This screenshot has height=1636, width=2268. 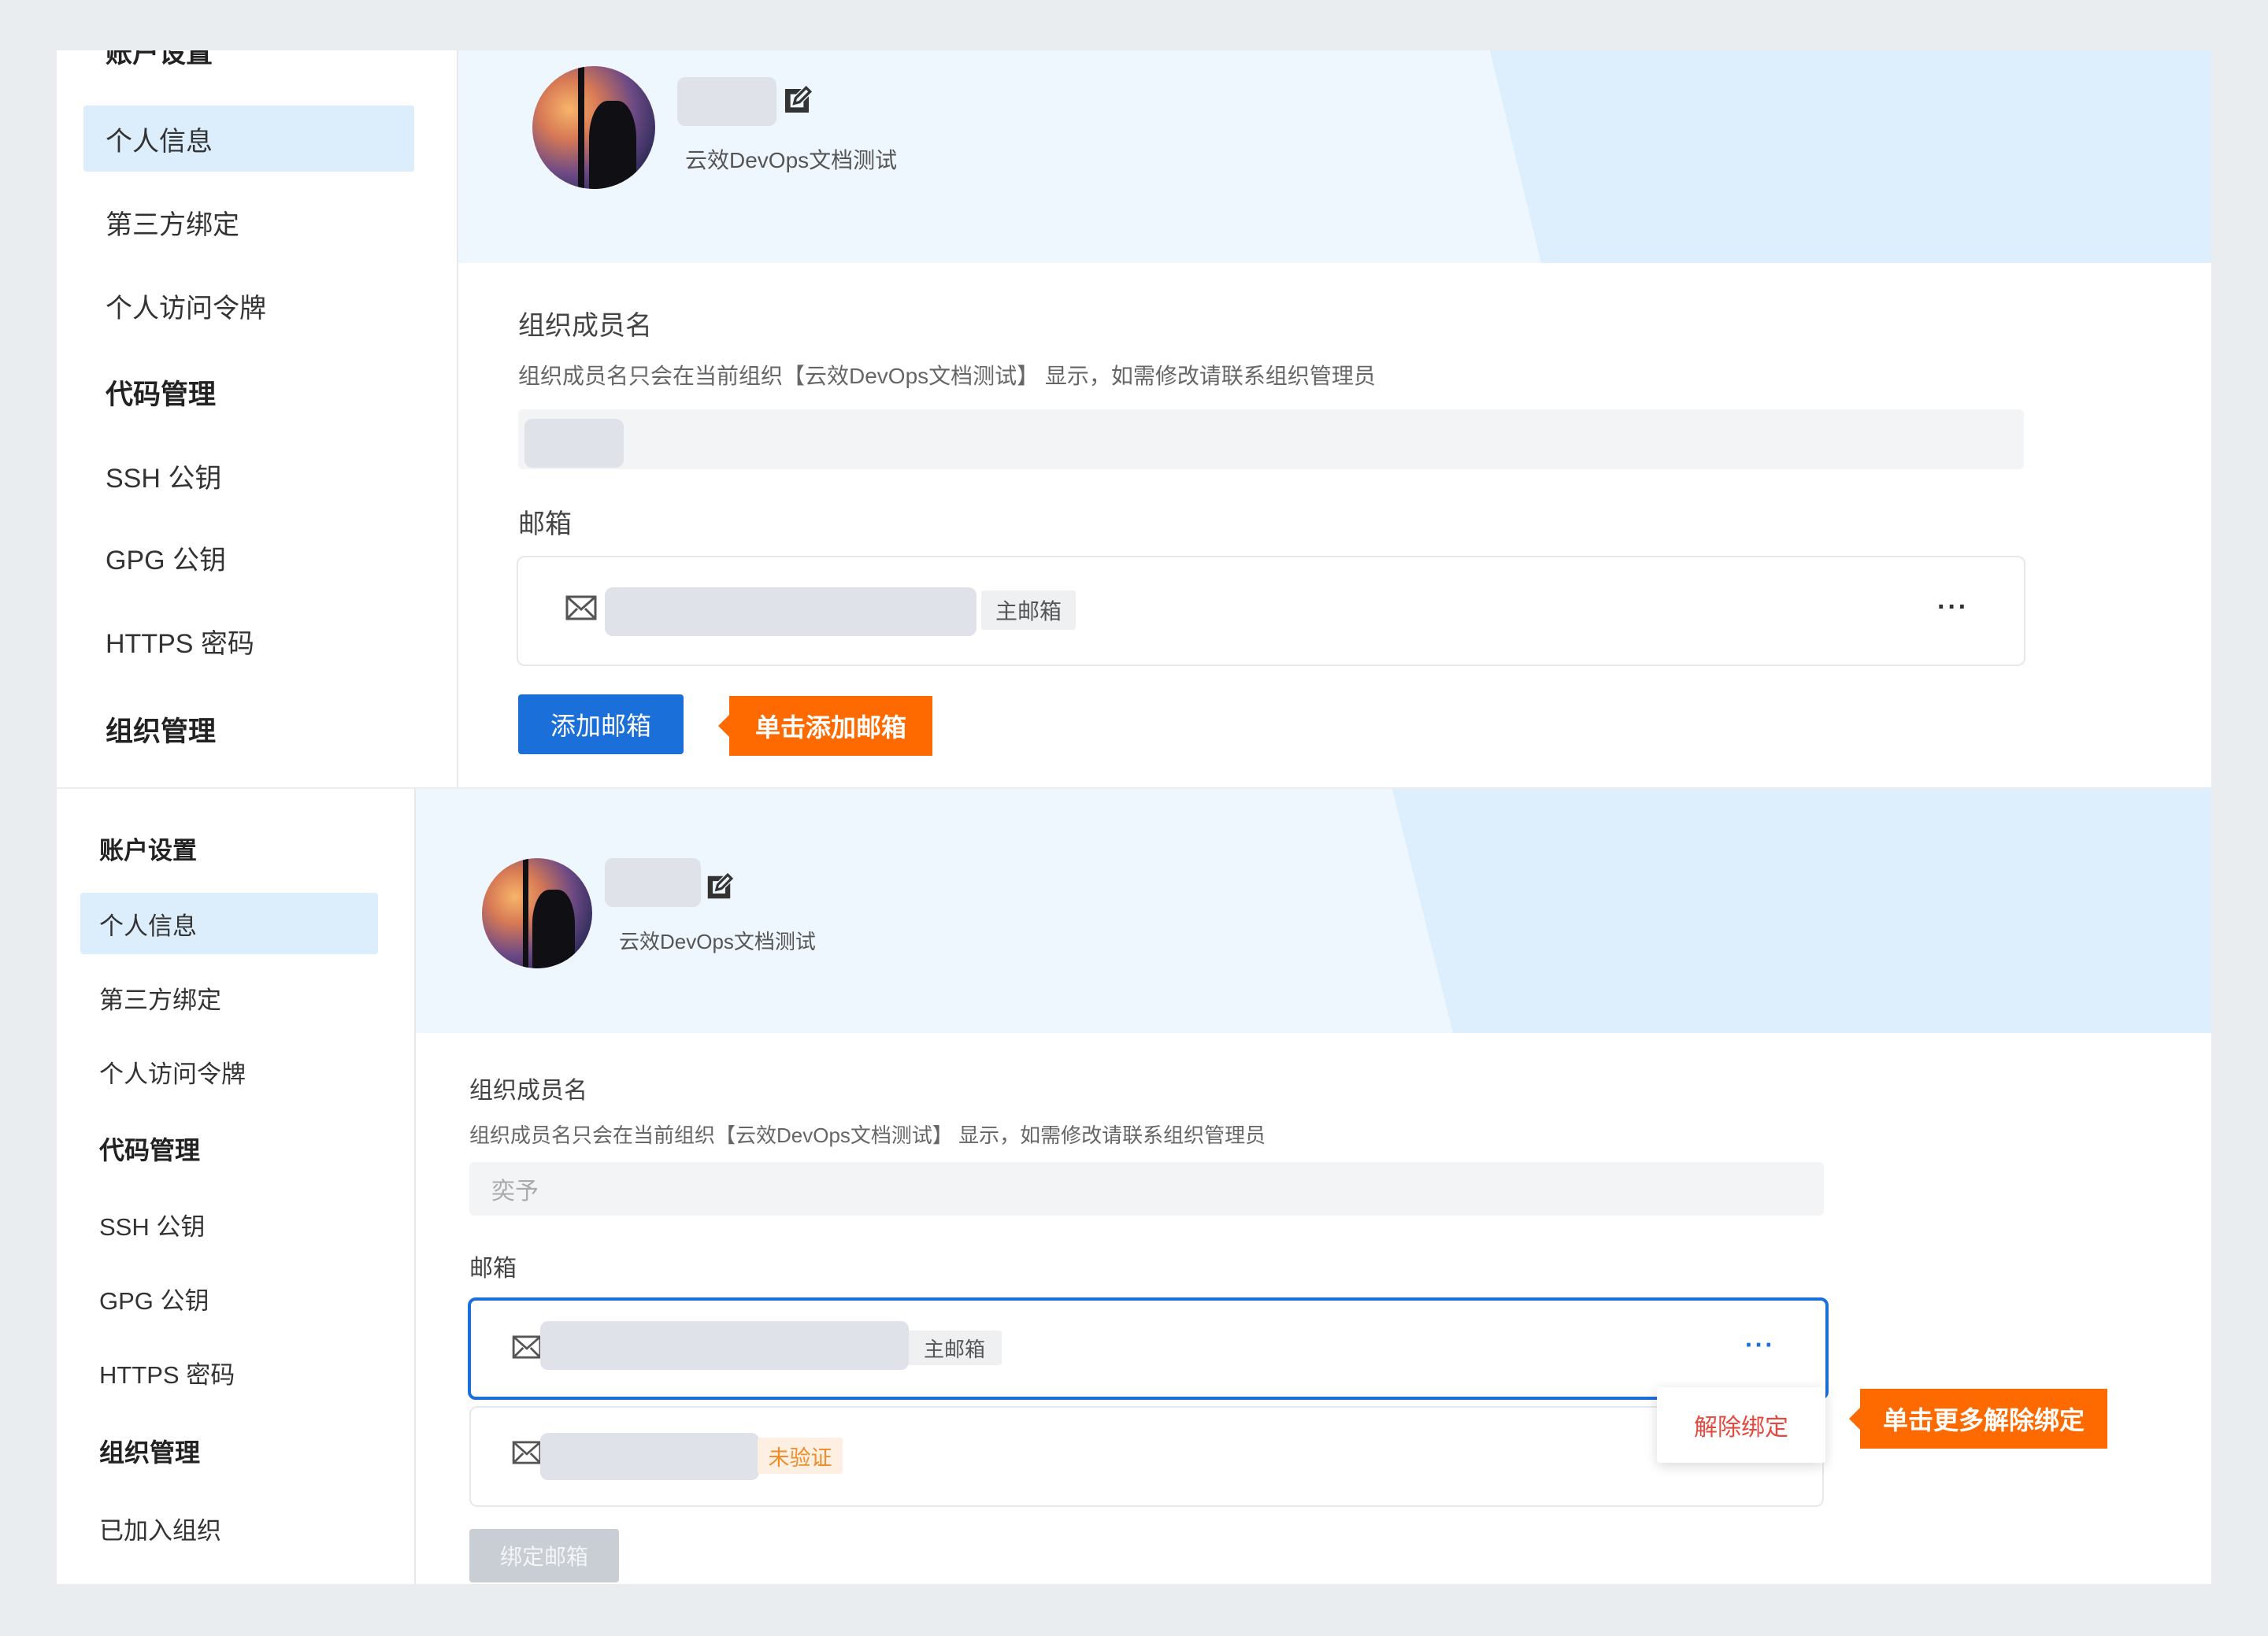 I want to click on more-actions-dropdown: 解除绑定, so click(x=1741, y=1425).